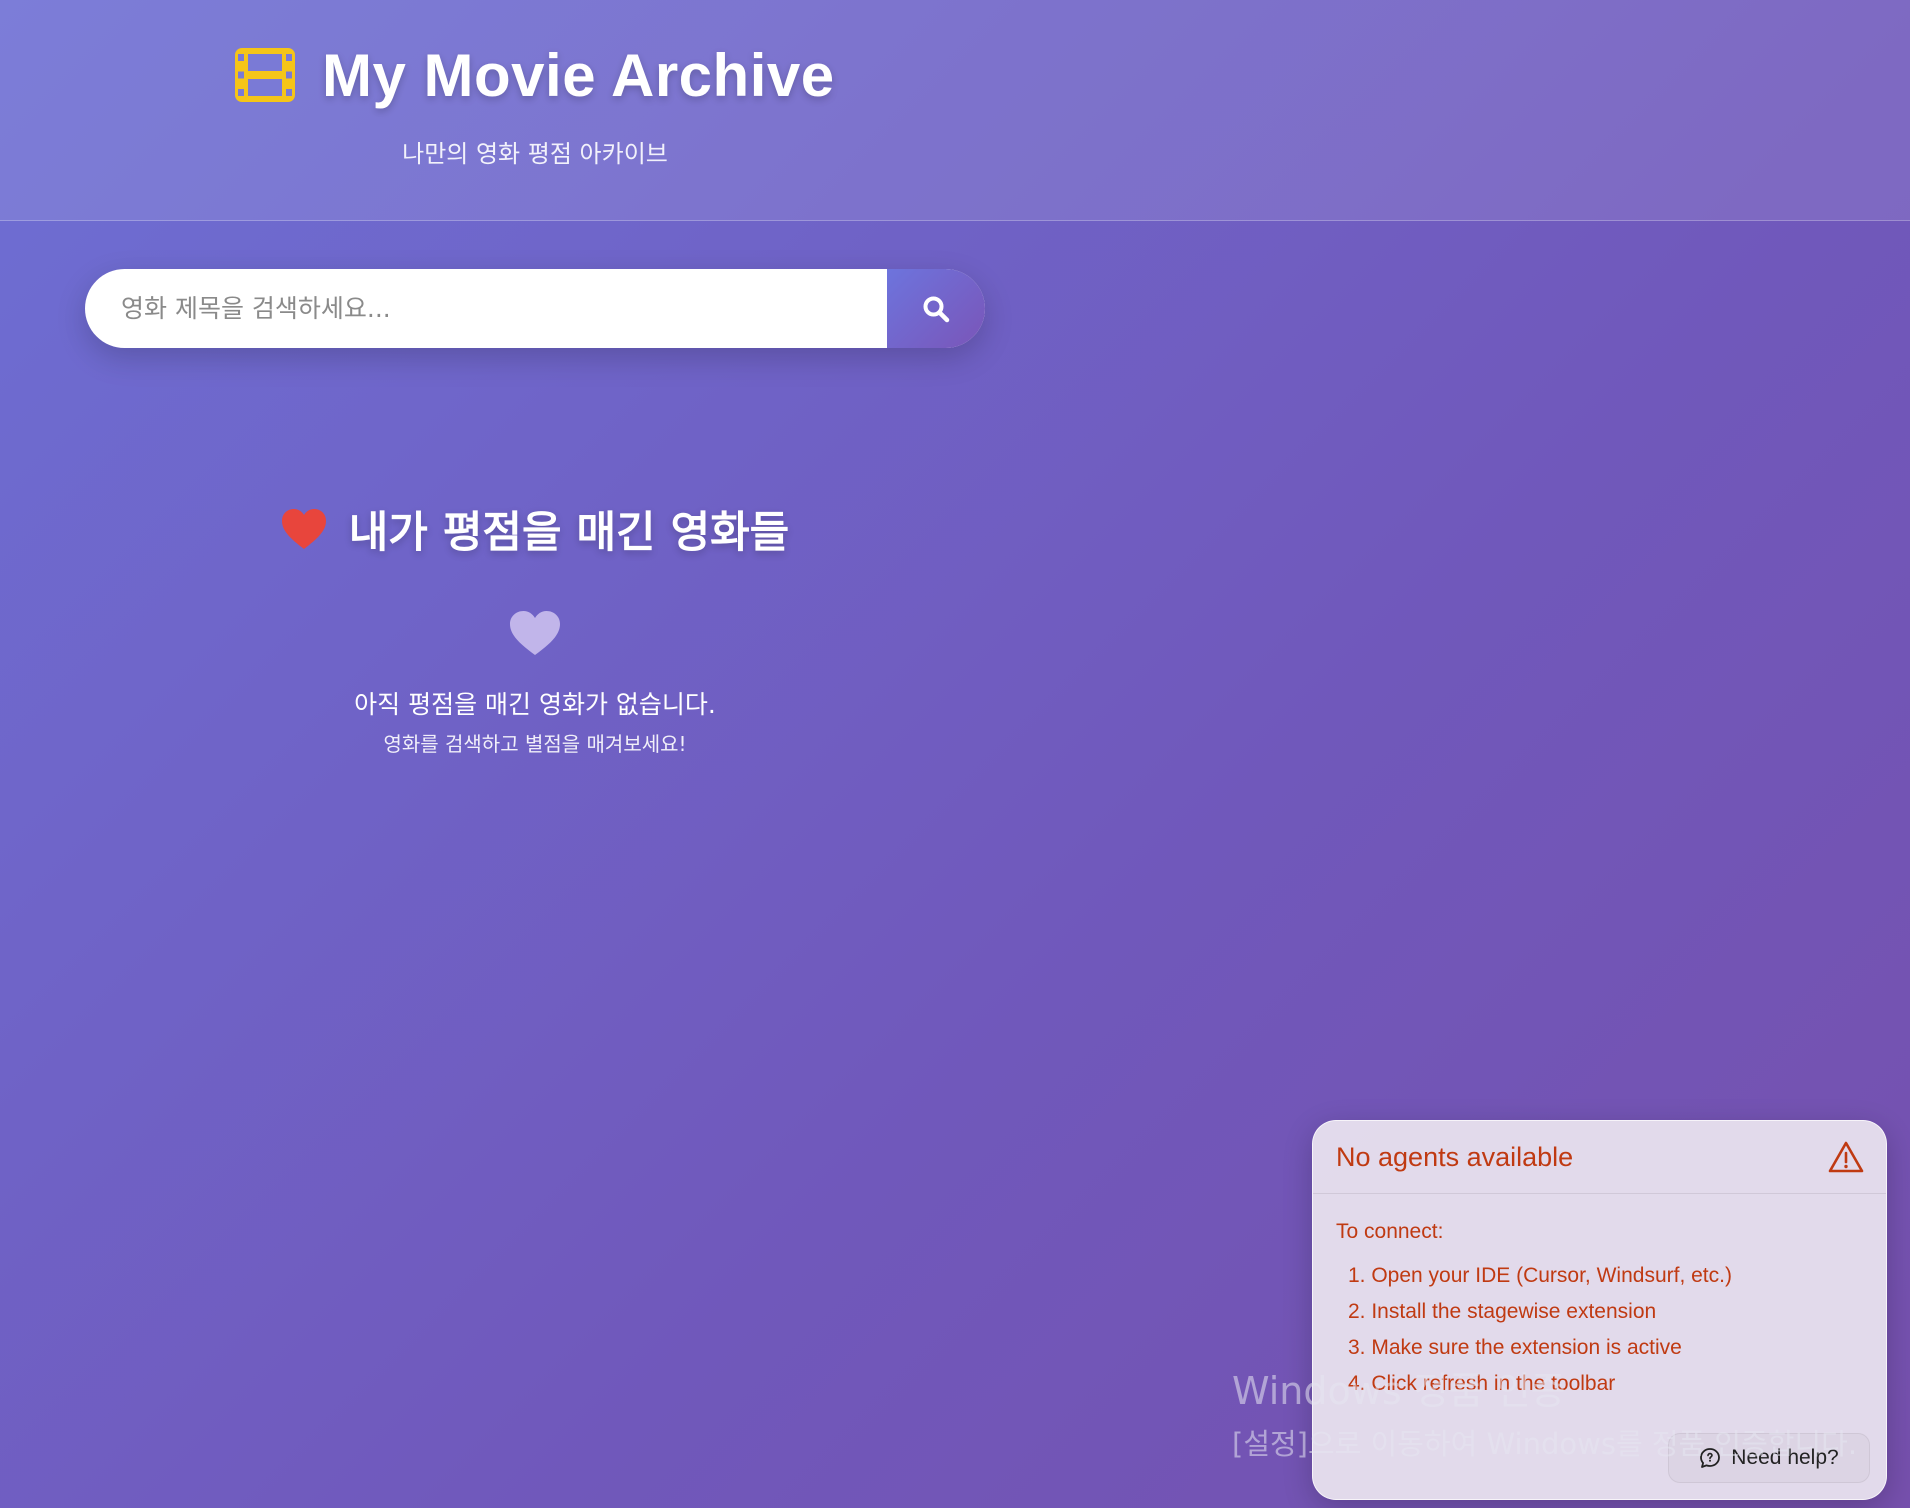  I want to click on app-subtitle: 나만의 영화 평점 아카이브, so click(535, 154).